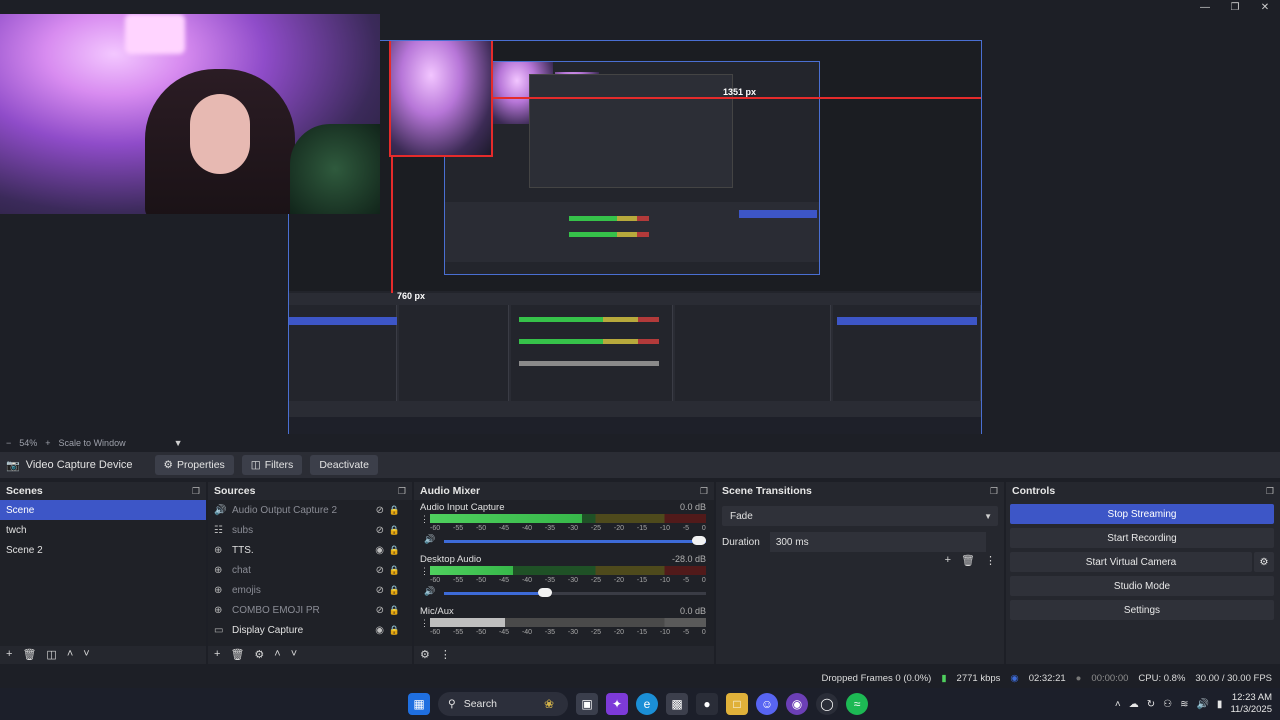 Image resolution: width=1280 pixels, height=720 pixels. What do you see at coordinates (797, 704) in the screenshot?
I see `app-icon: ◉` at bounding box center [797, 704].